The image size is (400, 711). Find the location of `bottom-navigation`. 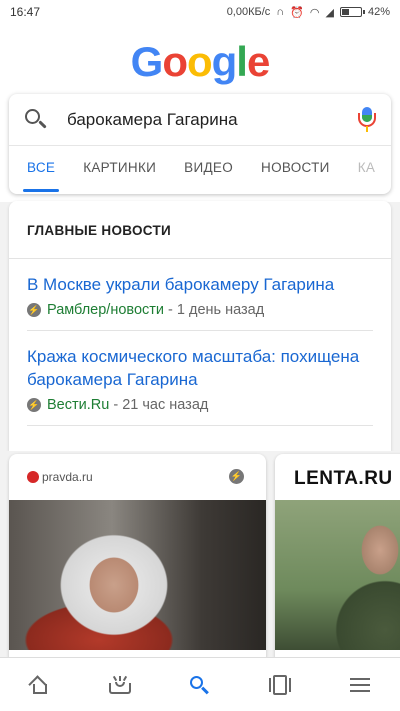

bottom-navigation is located at coordinates (200, 684).